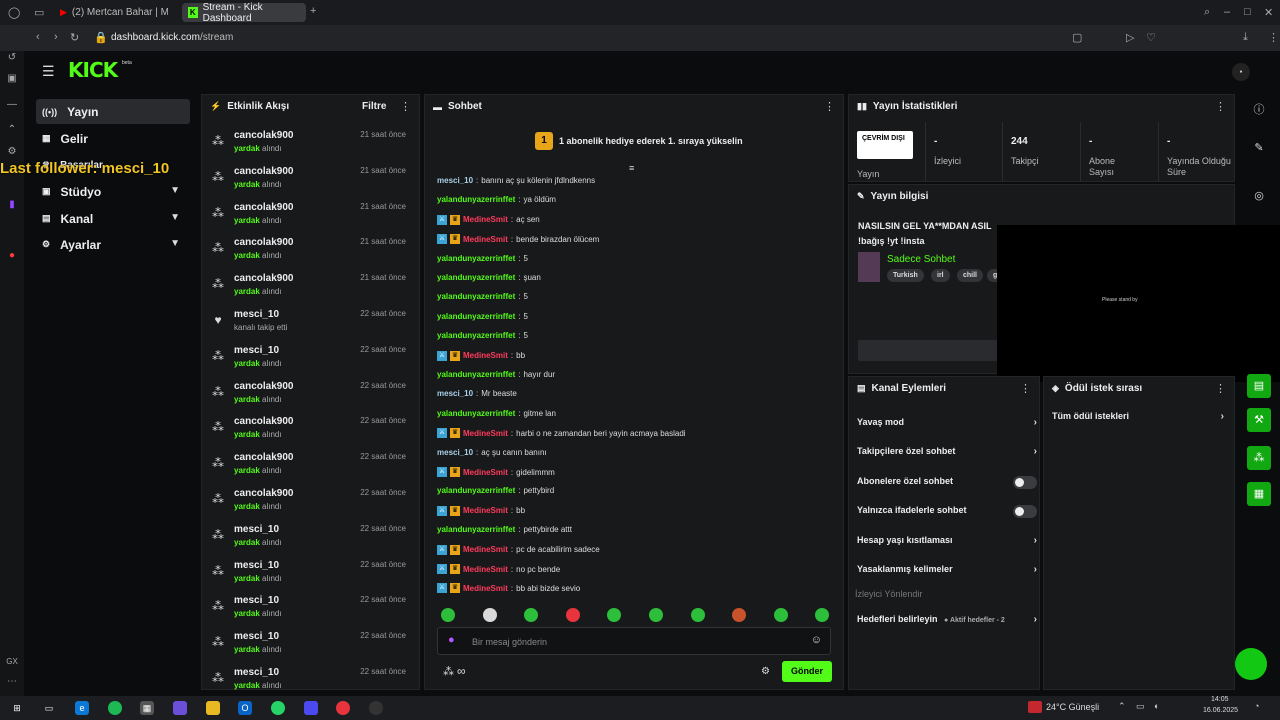 The width and height of the screenshot is (1280, 720). What do you see at coordinates (518, 239) in the screenshot?
I see `chat-message: ⚔ ♛ MedineSmit: bende birazdan ölücem` at bounding box center [518, 239].